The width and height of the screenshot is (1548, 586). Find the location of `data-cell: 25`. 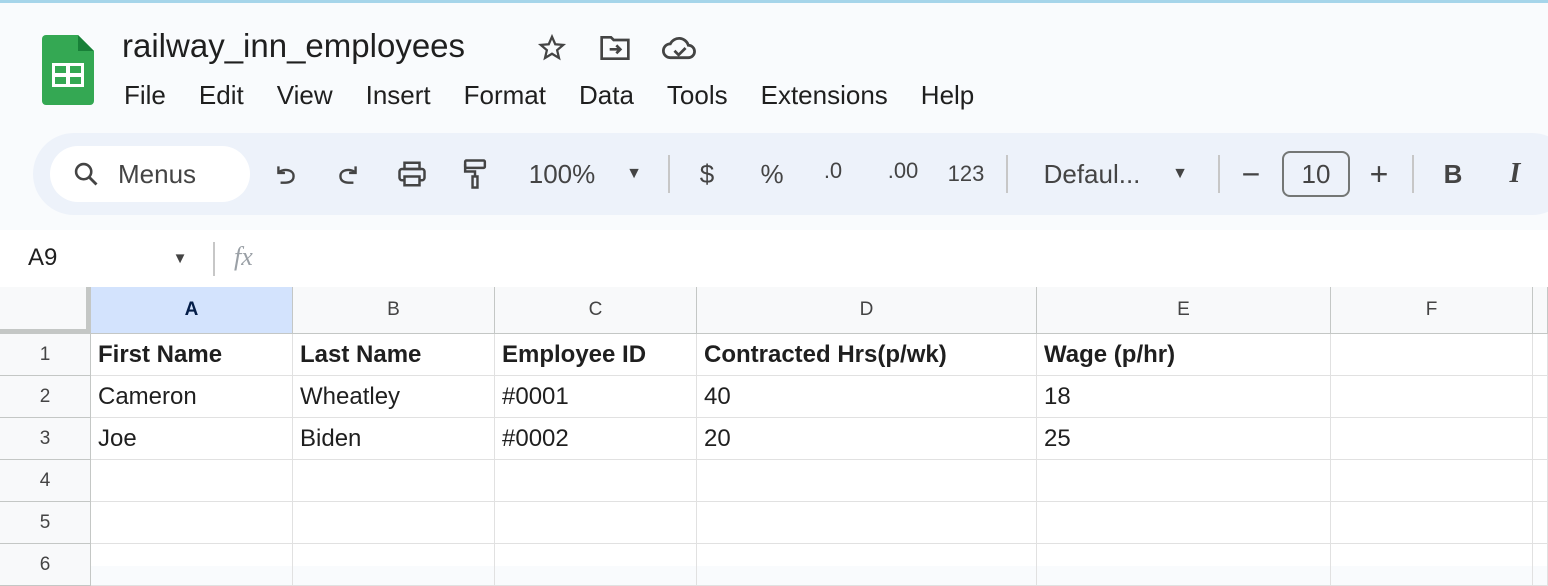

data-cell: 25 is located at coordinates (1184, 439).